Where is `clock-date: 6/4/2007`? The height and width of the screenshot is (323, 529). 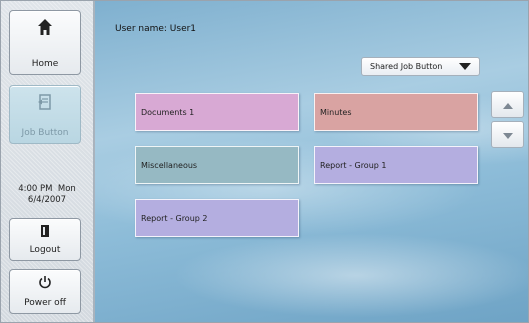 clock-date: 6/4/2007 is located at coordinates (47, 200).